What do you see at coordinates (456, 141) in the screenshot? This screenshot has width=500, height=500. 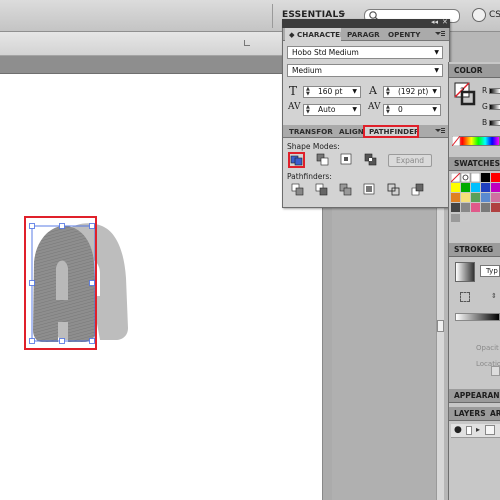 I see `none-color-icon` at bounding box center [456, 141].